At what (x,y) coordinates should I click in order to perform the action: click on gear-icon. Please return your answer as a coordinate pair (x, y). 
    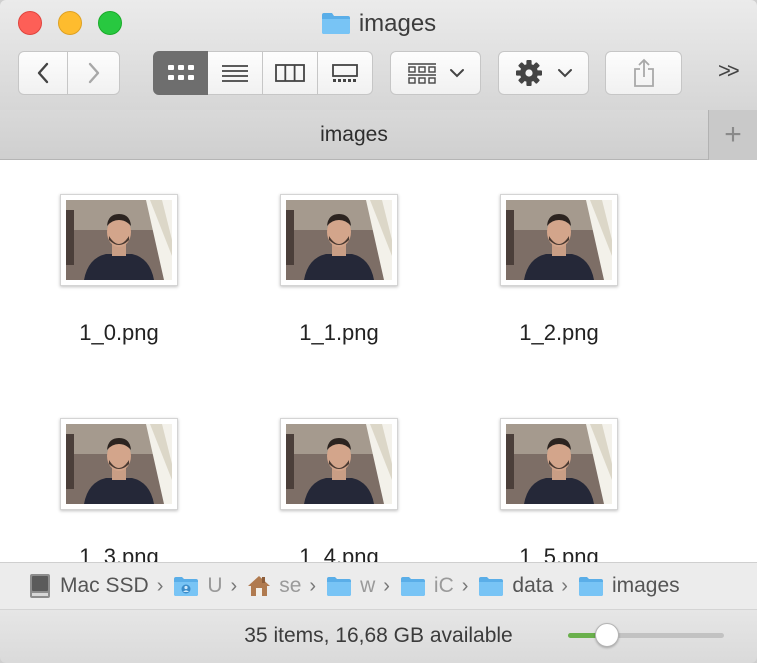
    Looking at the image, I should click on (528, 73).